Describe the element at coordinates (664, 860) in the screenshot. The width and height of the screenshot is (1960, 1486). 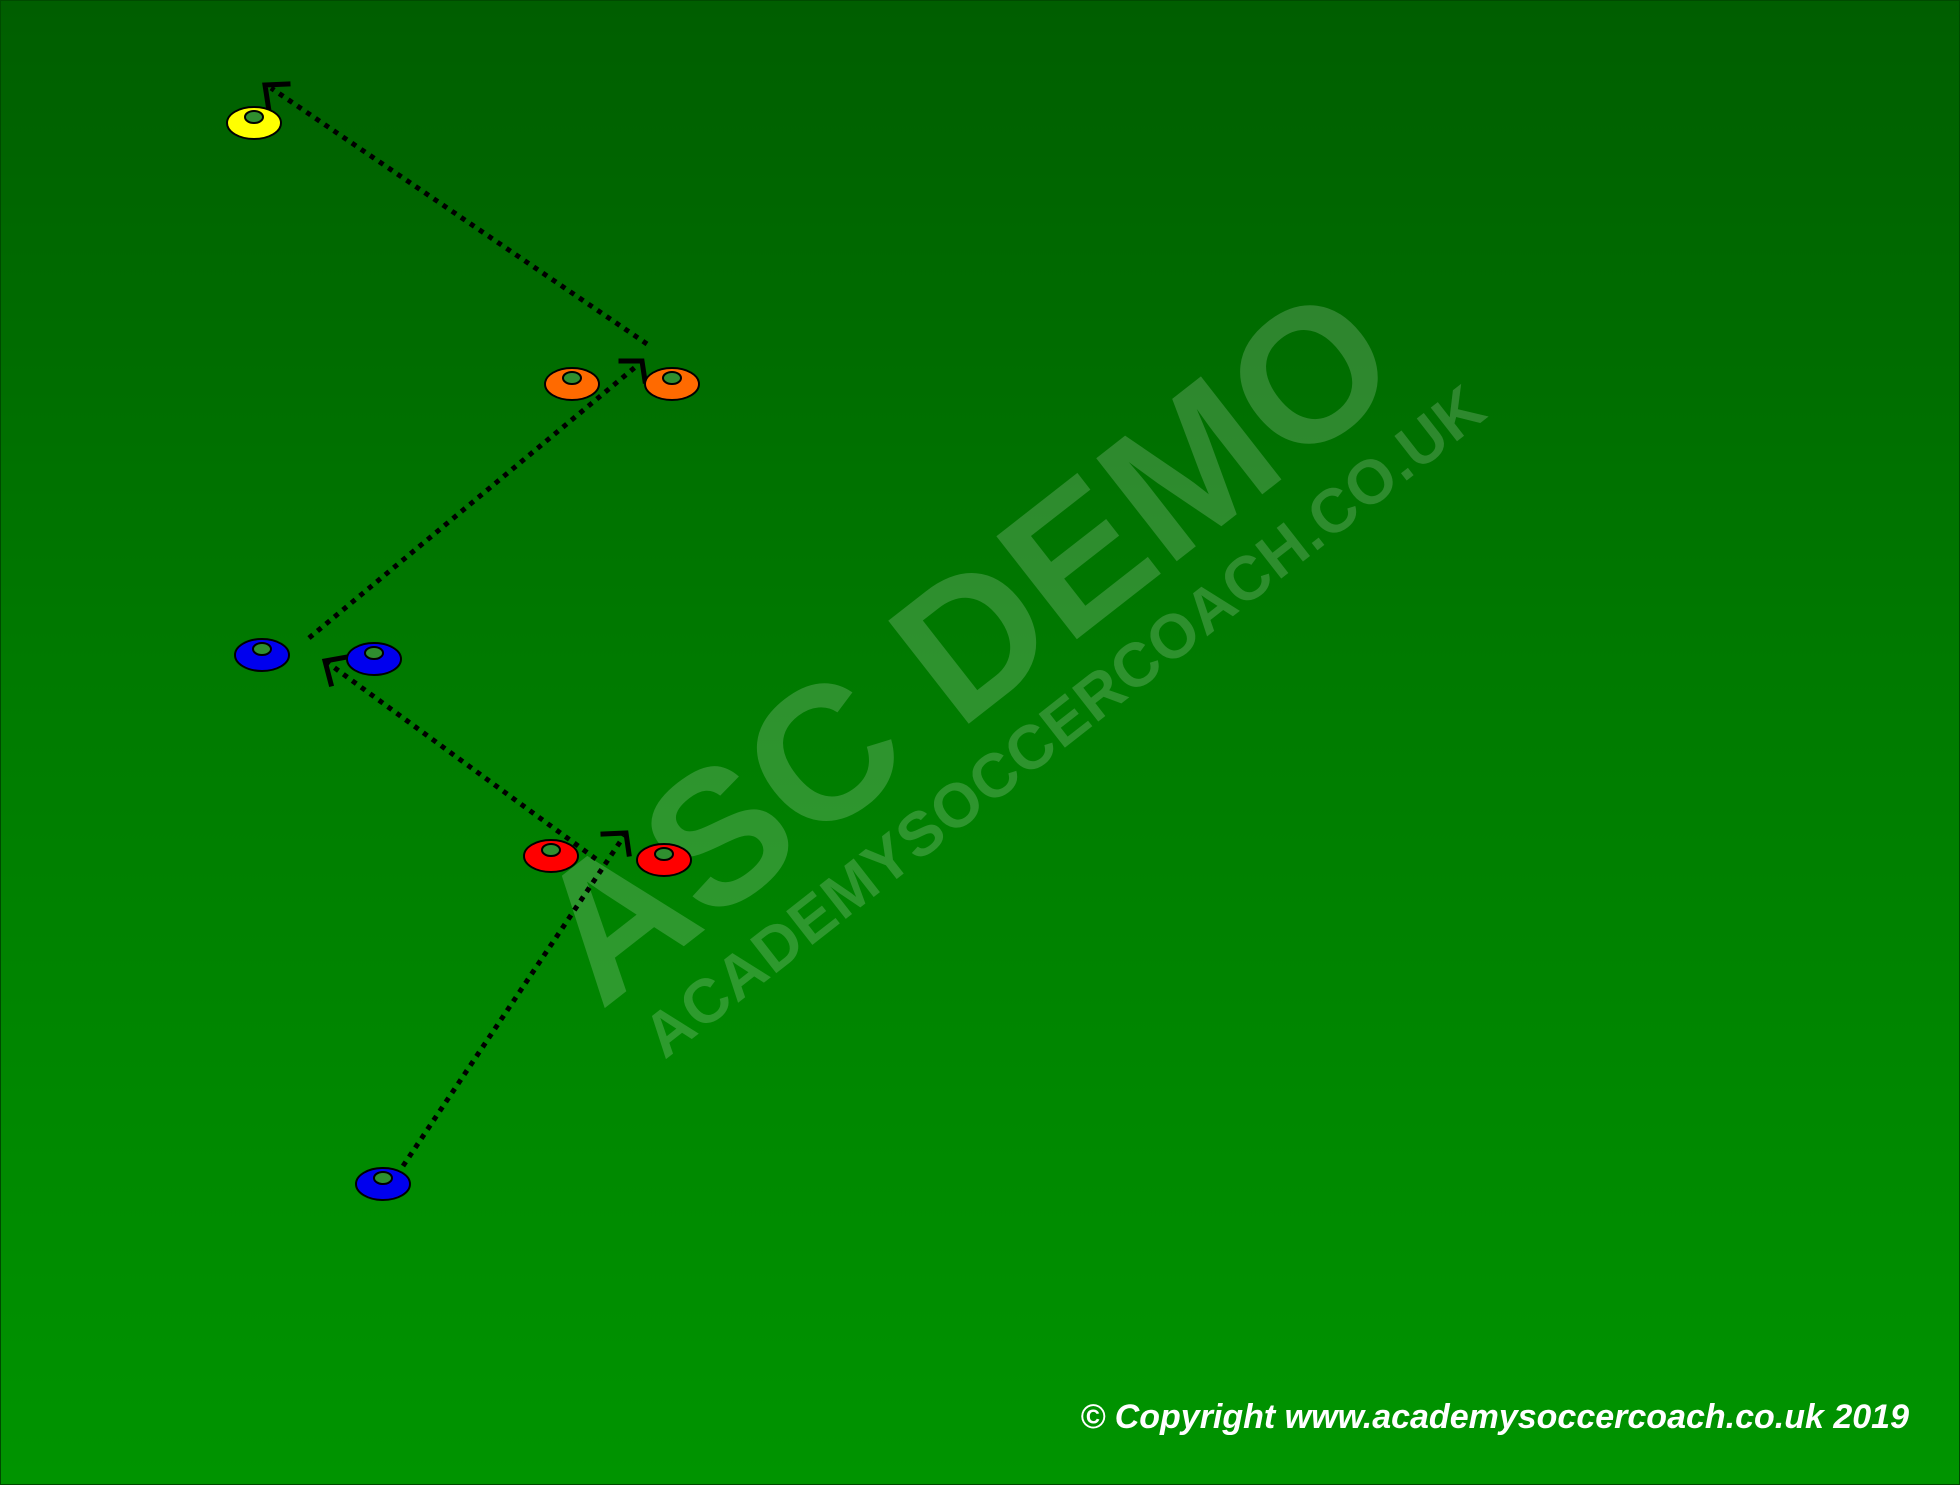
I see `cone-red-right` at that location.